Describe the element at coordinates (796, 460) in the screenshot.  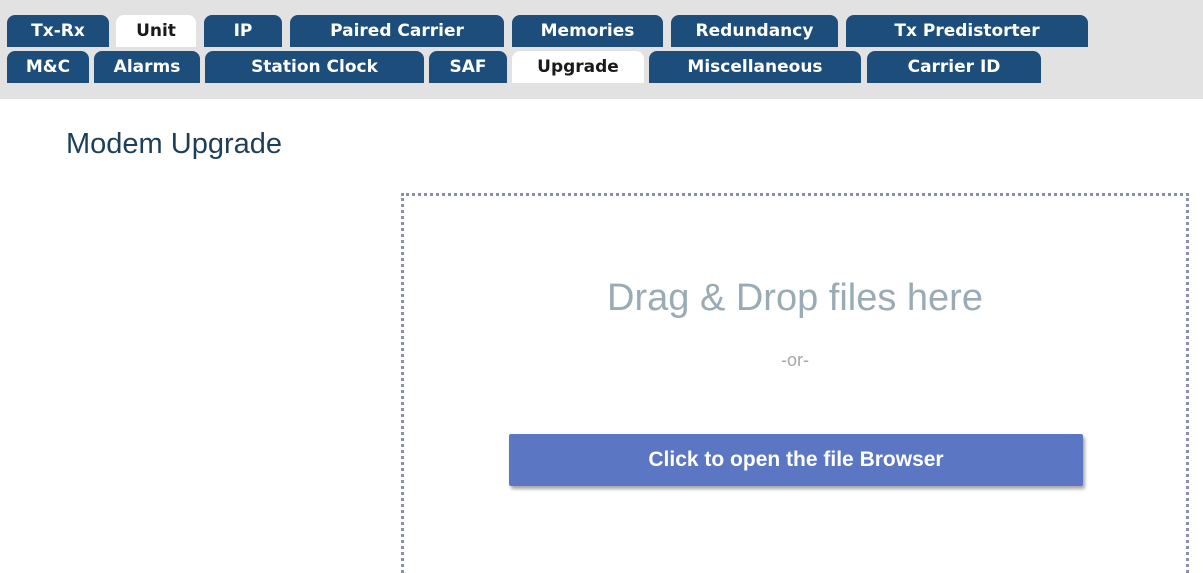
I see `open-file-browser-button: Click to open the file Browser` at that location.